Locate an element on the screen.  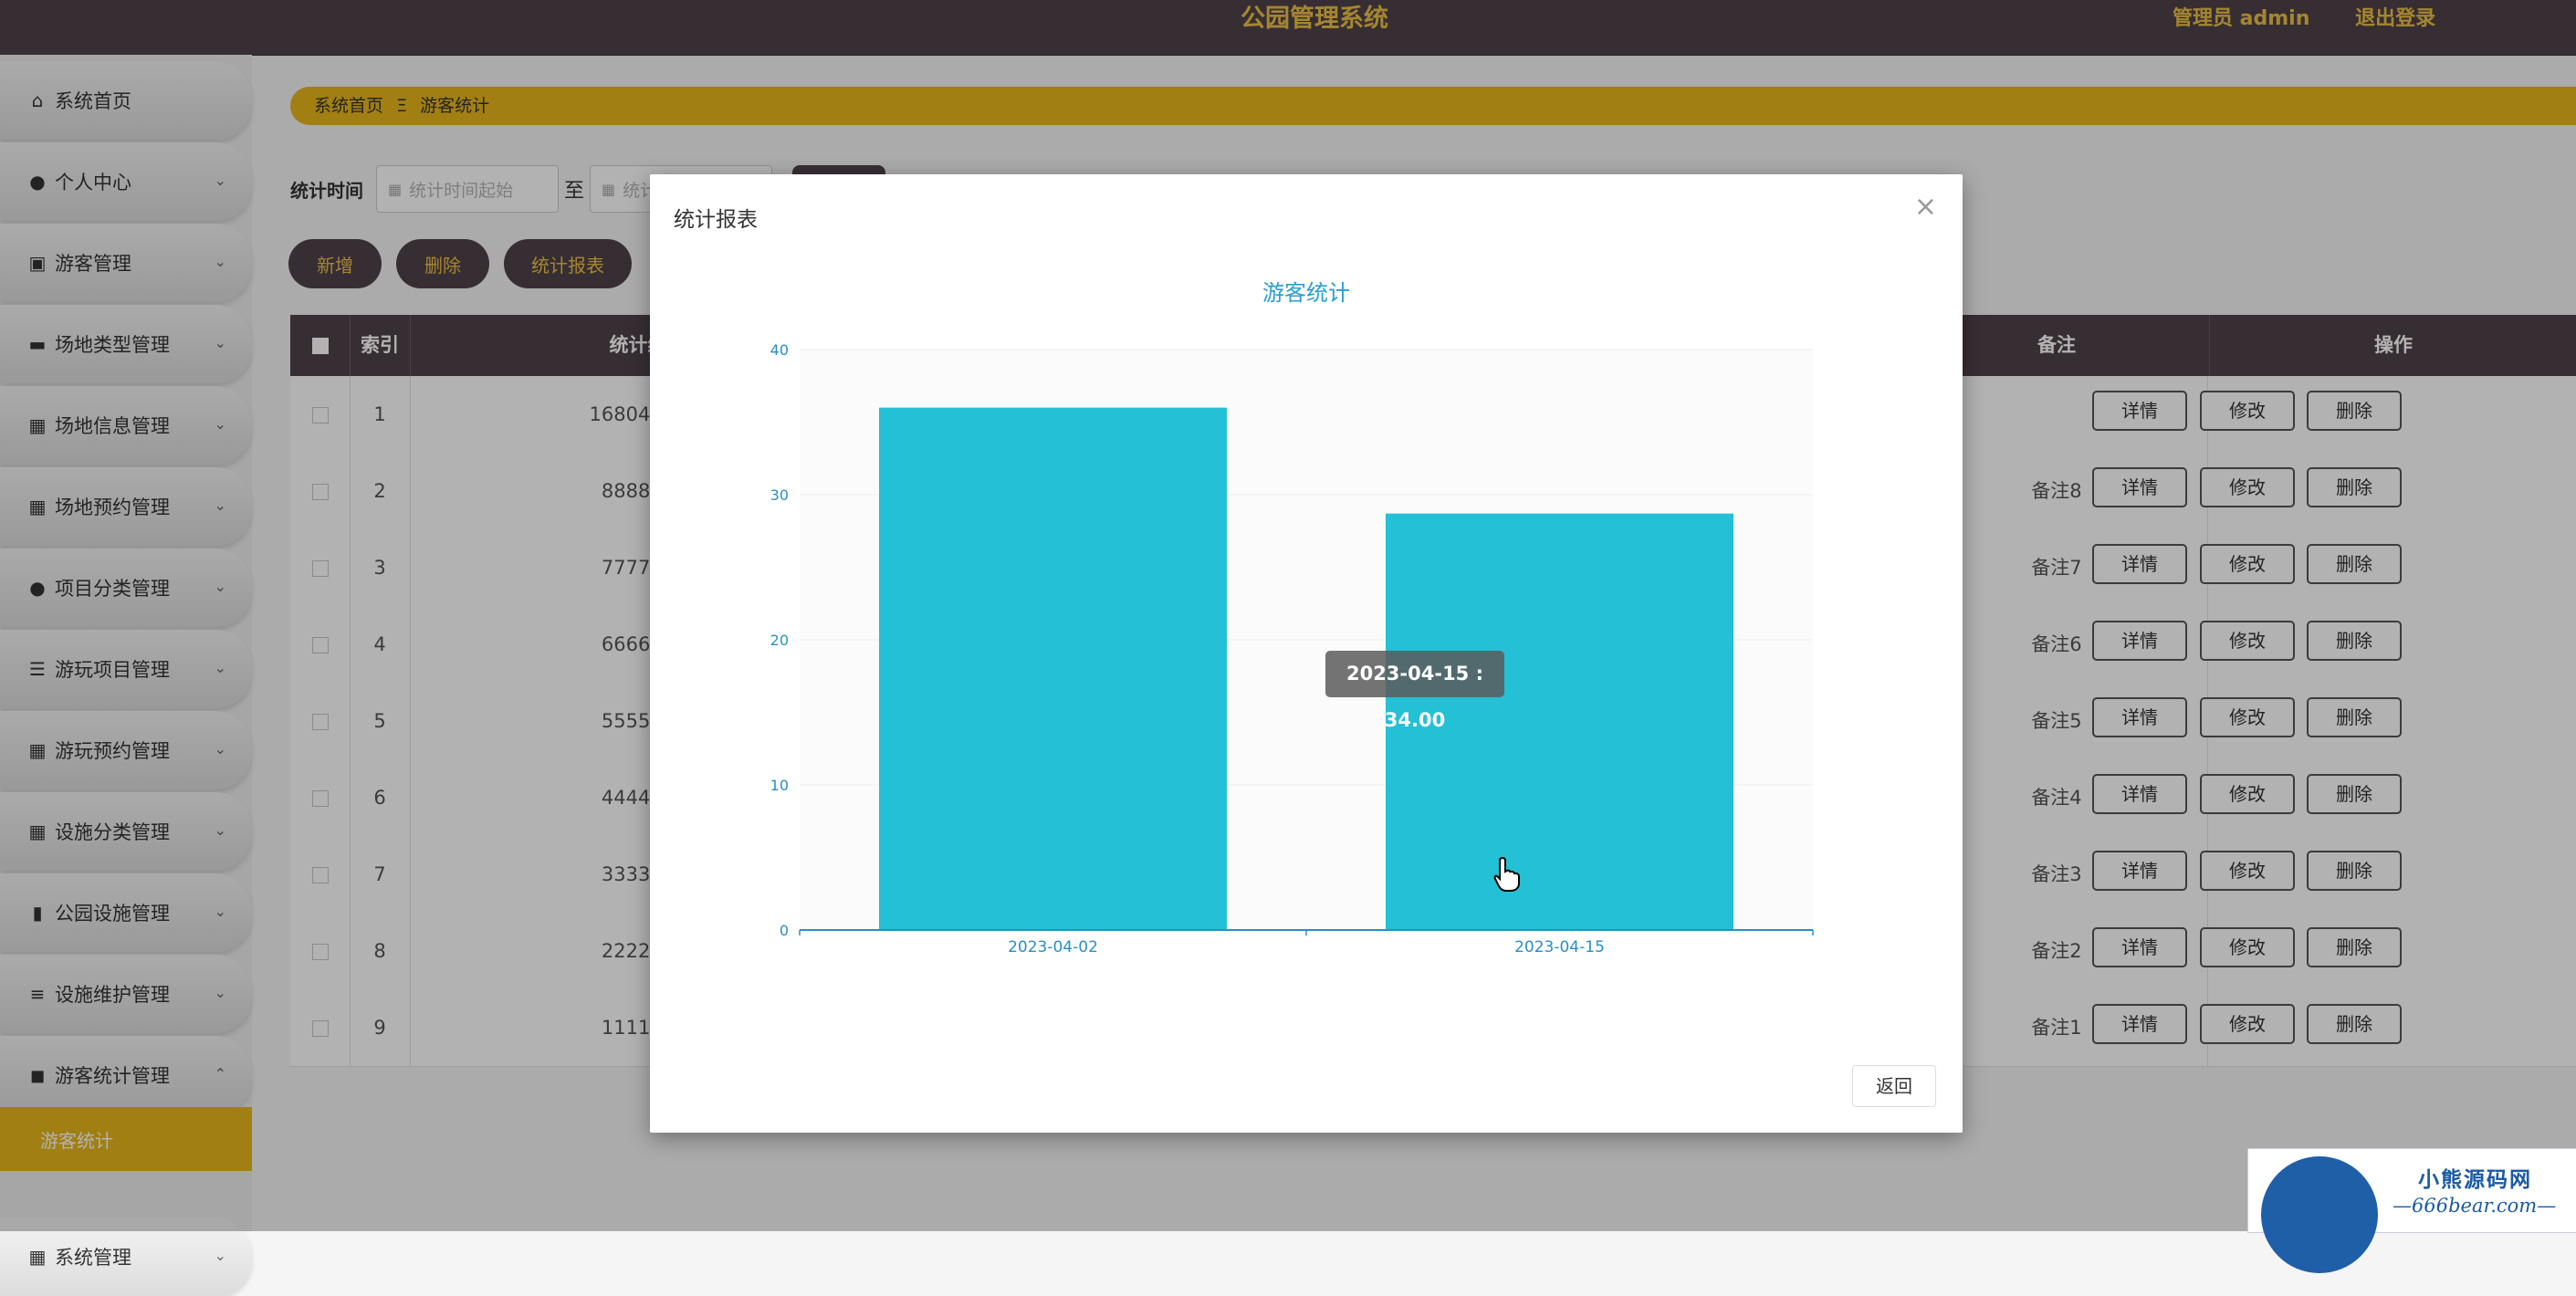
grid-icon: ▦ is located at coordinates (37, 1257).